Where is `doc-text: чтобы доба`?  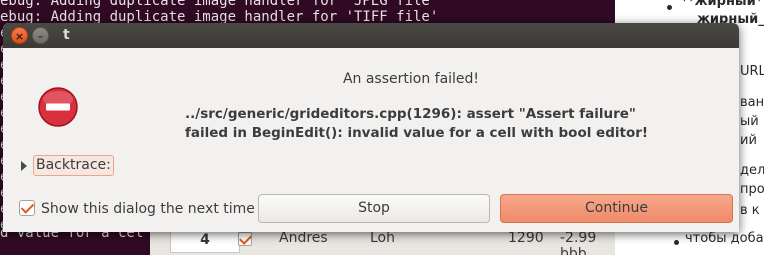 doc-text: чтобы доба is located at coordinates (724, 238).